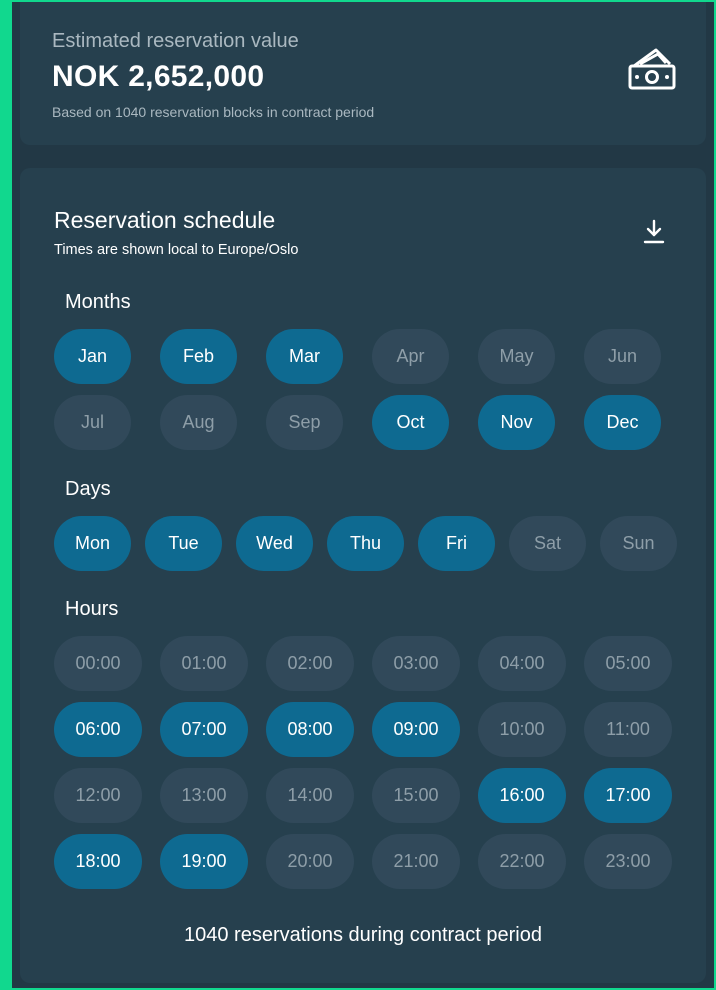 The image size is (716, 990). I want to click on month-toggle: Apr, so click(410, 356).